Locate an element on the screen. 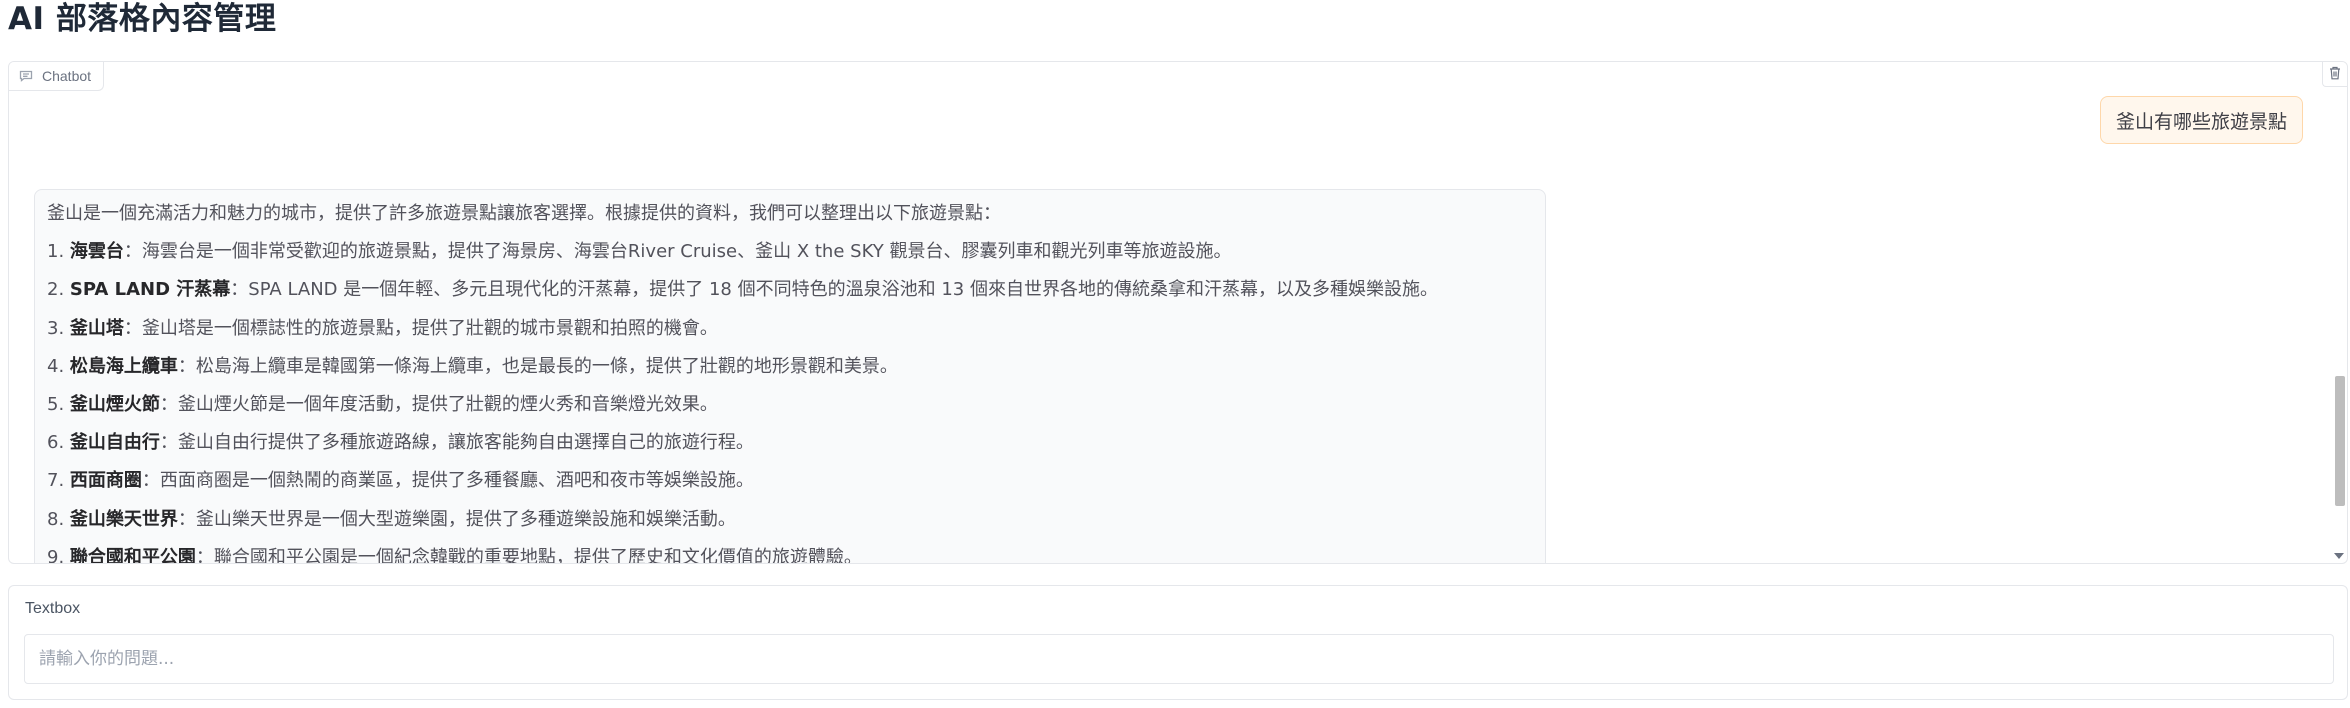 Image resolution: width=2350 pixels, height=708 pixels. list-item-title: 松島海上纜車 is located at coordinates (123, 366).